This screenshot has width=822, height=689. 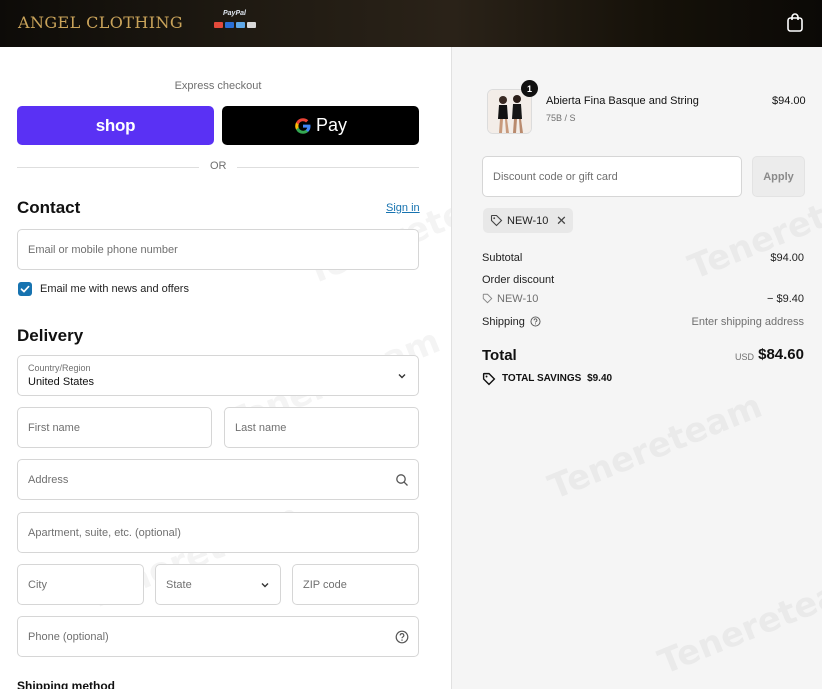 I want to click on city-field: City, so click(x=80, y=584).